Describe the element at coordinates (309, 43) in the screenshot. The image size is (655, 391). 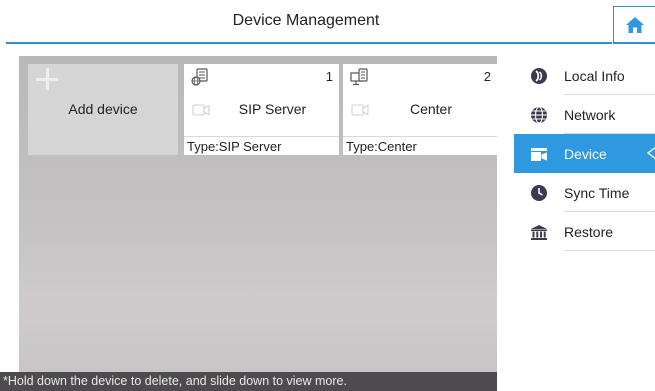
I see `header-underline` at that location.